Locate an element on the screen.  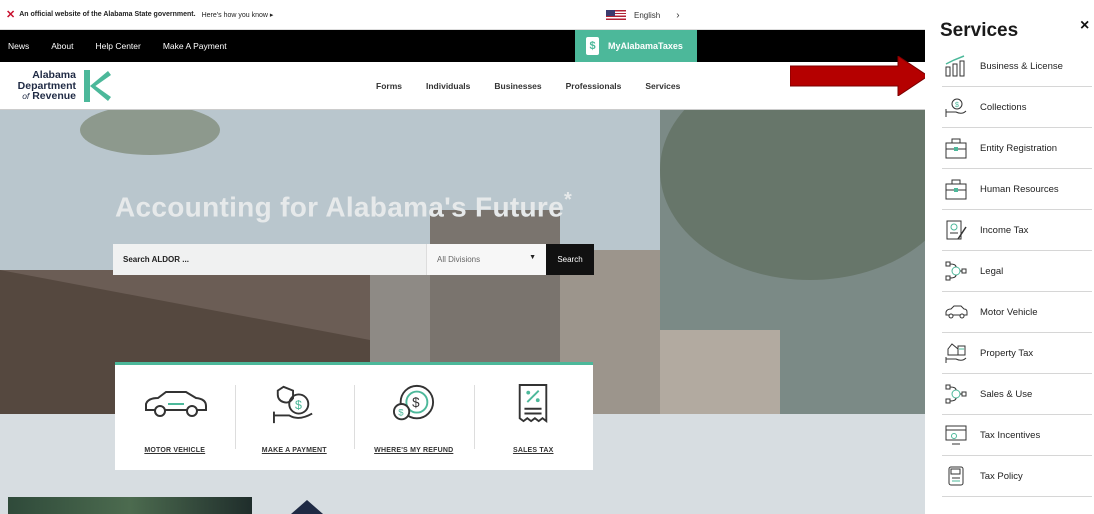
screen-icon is located at coordinates (956, 435).